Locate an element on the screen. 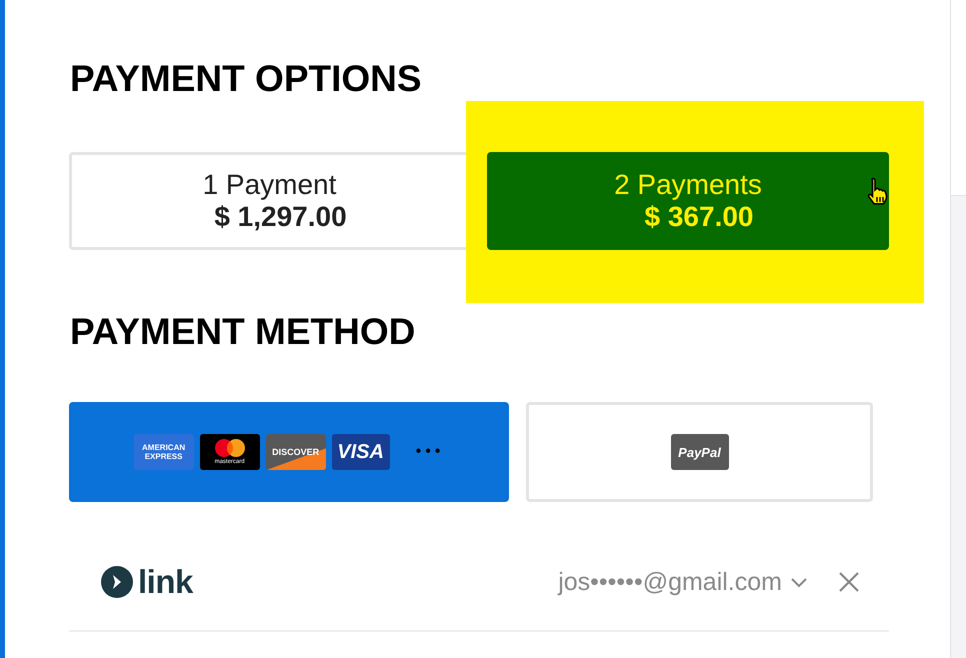 The image size is (966, 658). section-heading: PAYMENT OPTIONS is located at coordinates (246, 79).